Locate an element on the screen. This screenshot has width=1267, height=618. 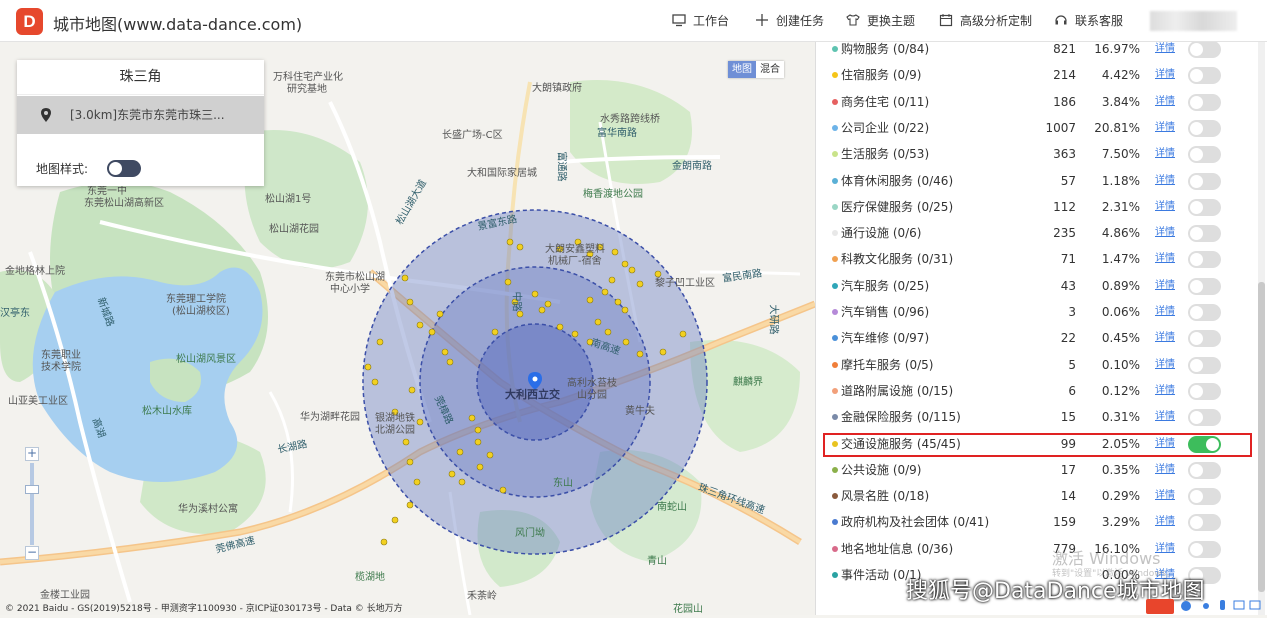
app-logo: D is located at coordinates (29, 21).